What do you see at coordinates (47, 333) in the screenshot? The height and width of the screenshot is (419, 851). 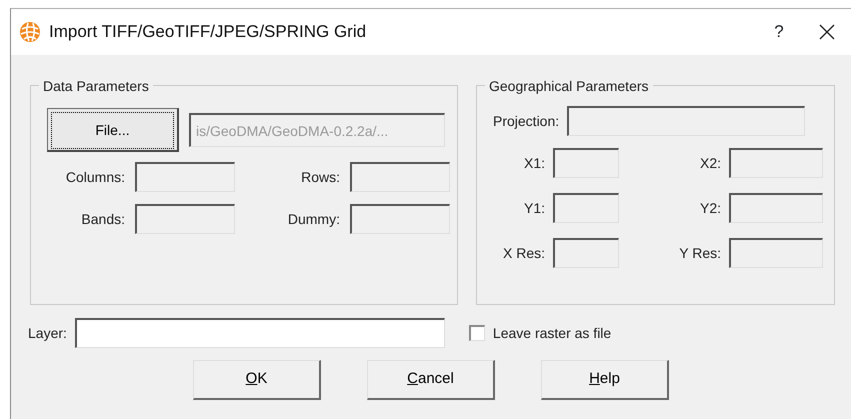 I see `field-label: Layer:` at bounding box center [47, 333].